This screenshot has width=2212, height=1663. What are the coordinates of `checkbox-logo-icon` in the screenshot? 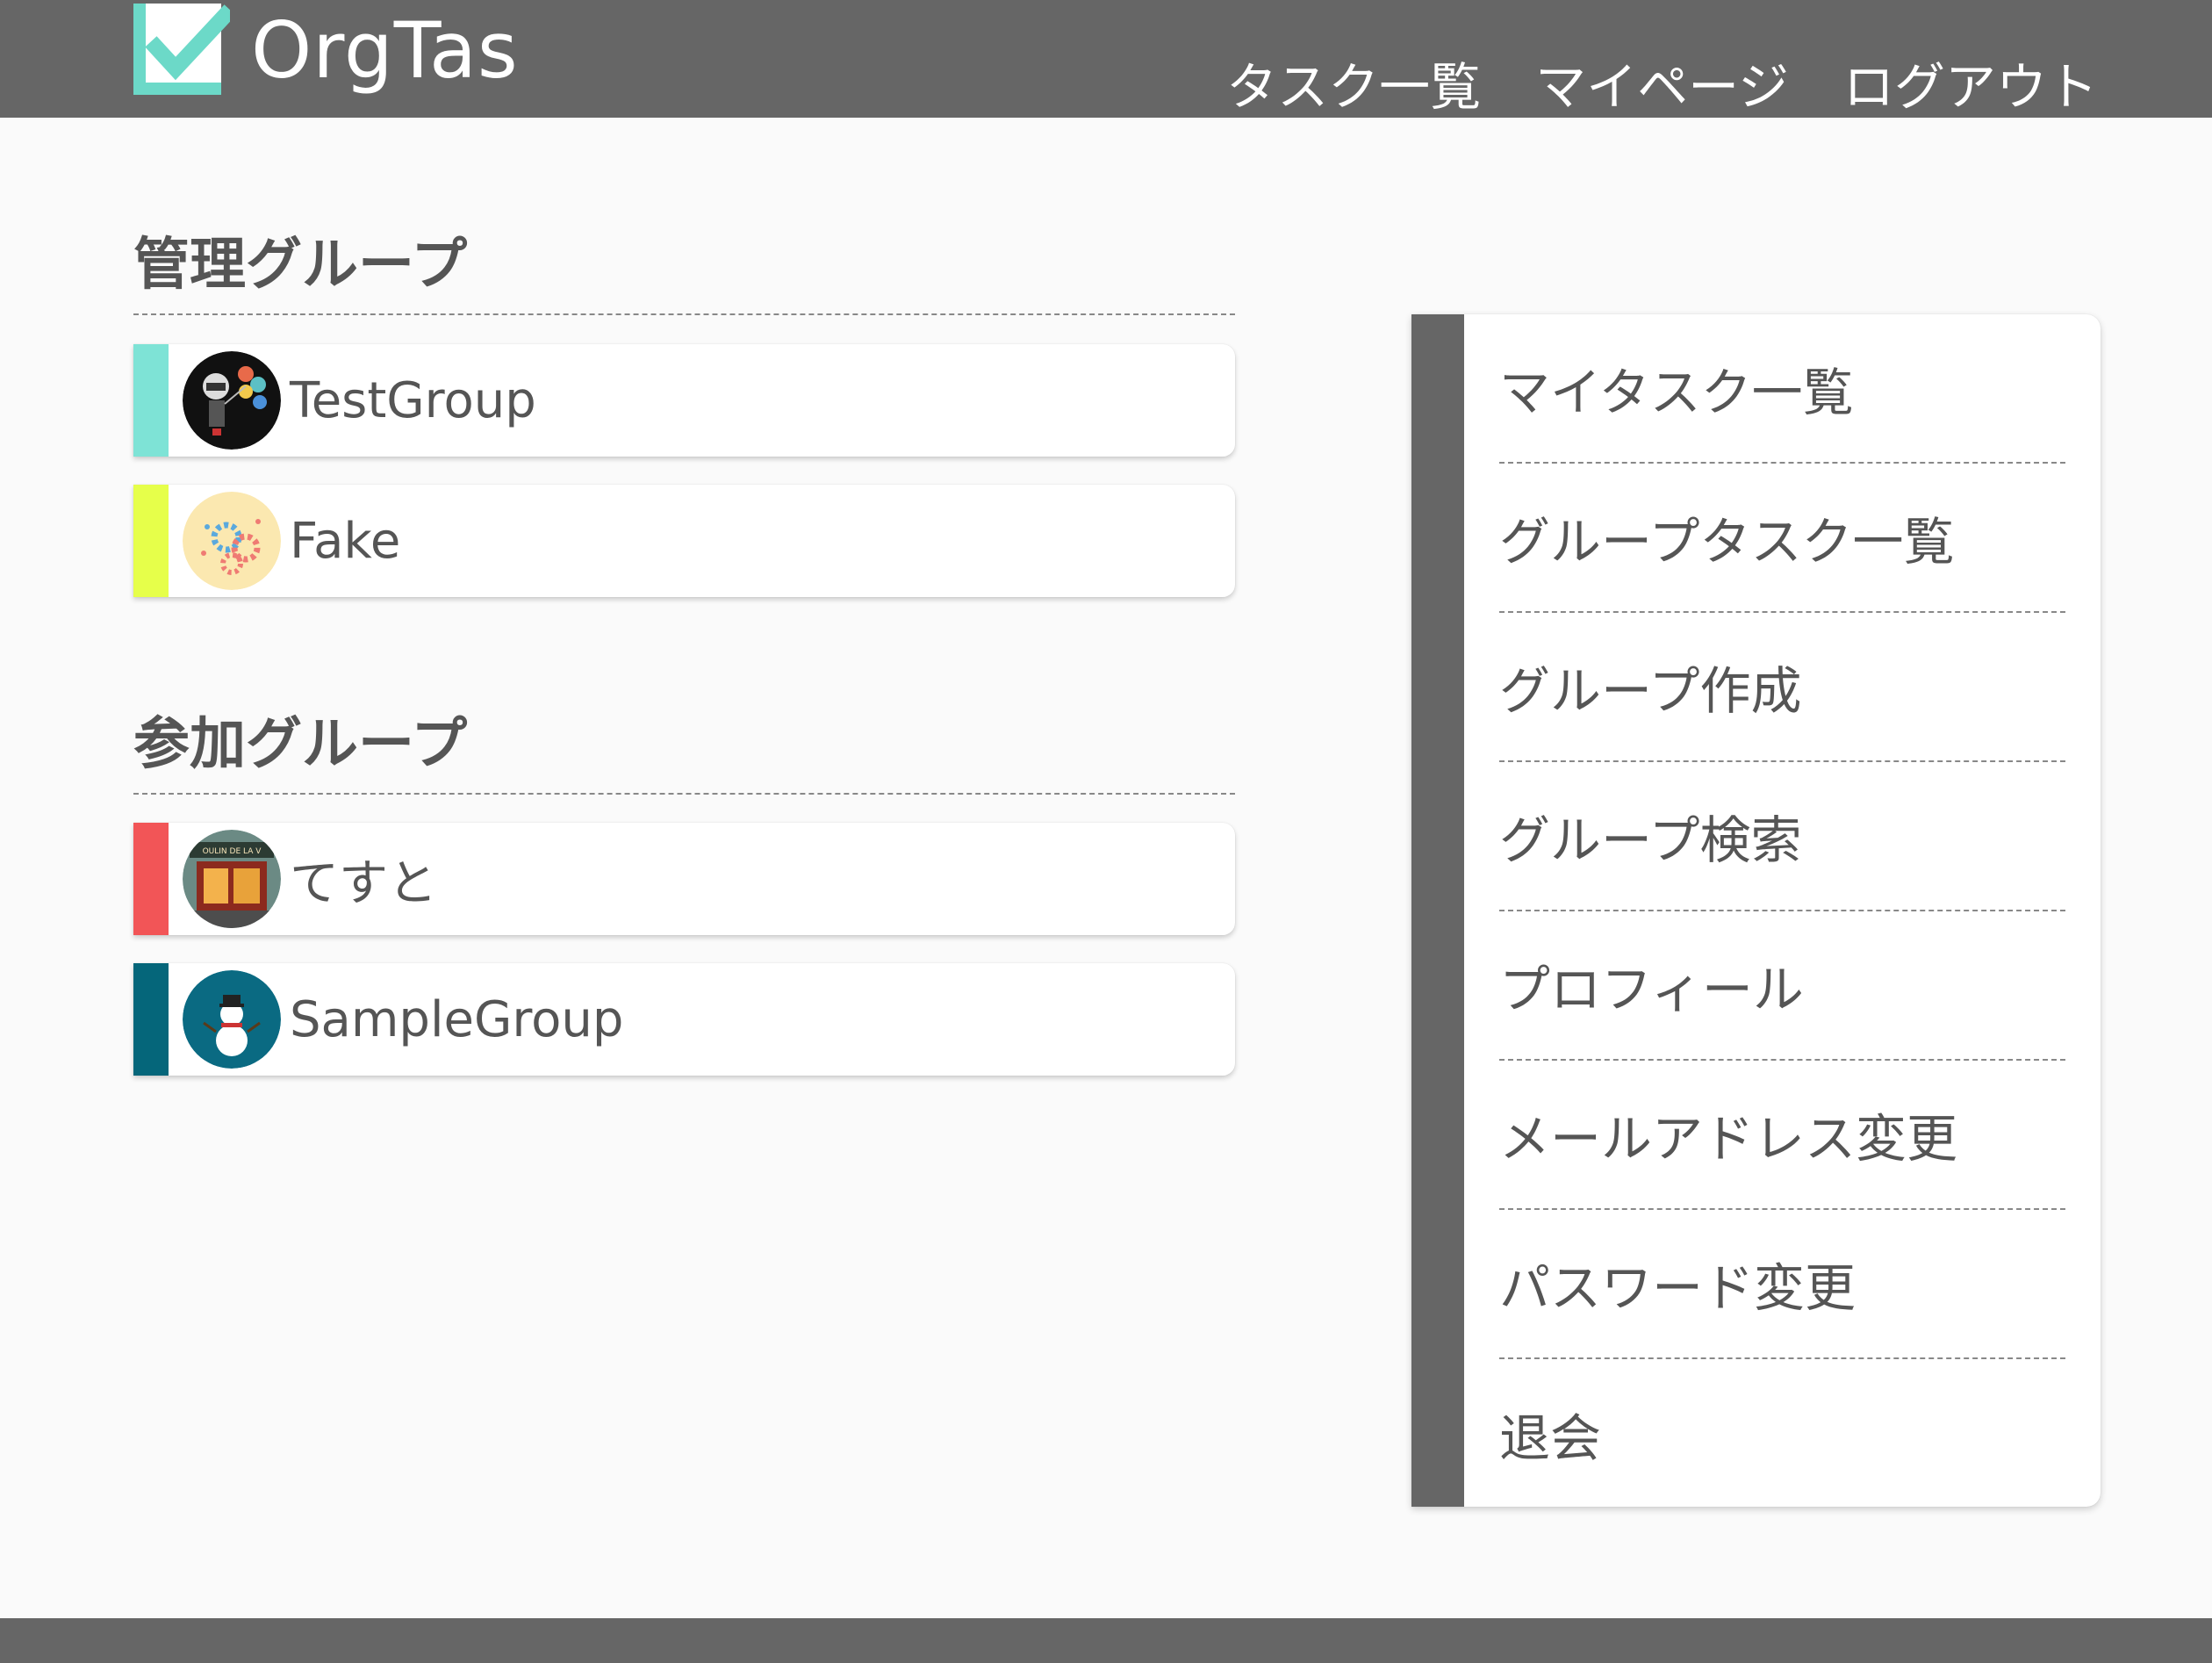 It's located at (185, 50).